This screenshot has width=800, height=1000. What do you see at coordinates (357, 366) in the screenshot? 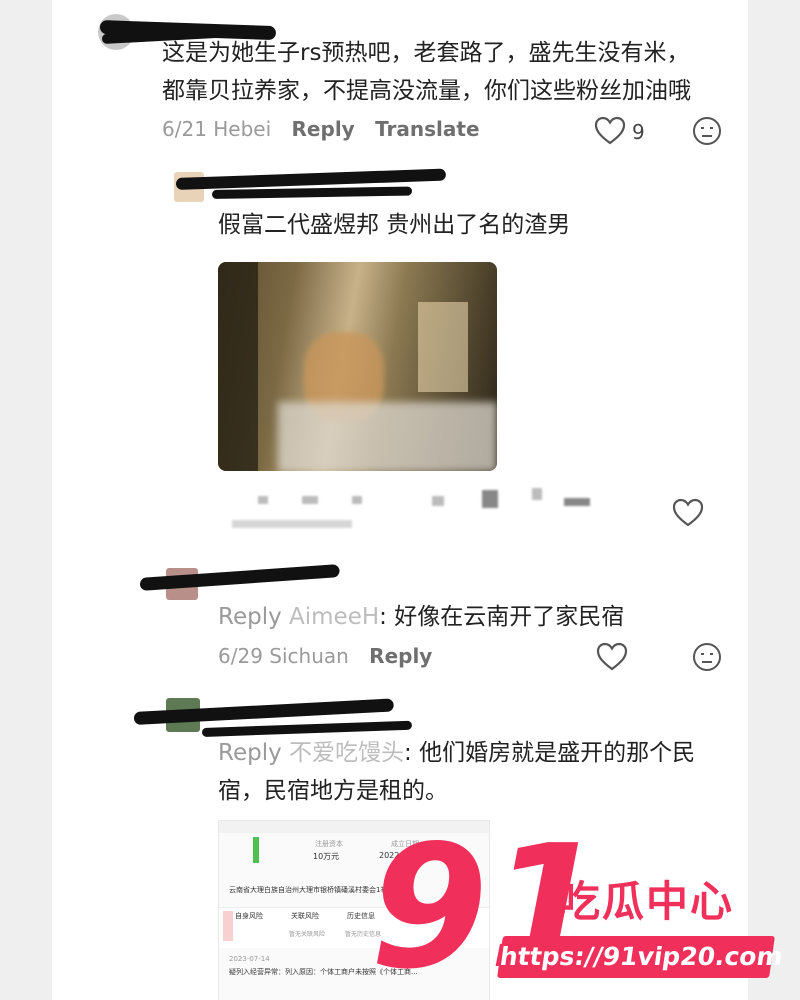
I see `video-thumbnail` at bounding box center [357, 366].